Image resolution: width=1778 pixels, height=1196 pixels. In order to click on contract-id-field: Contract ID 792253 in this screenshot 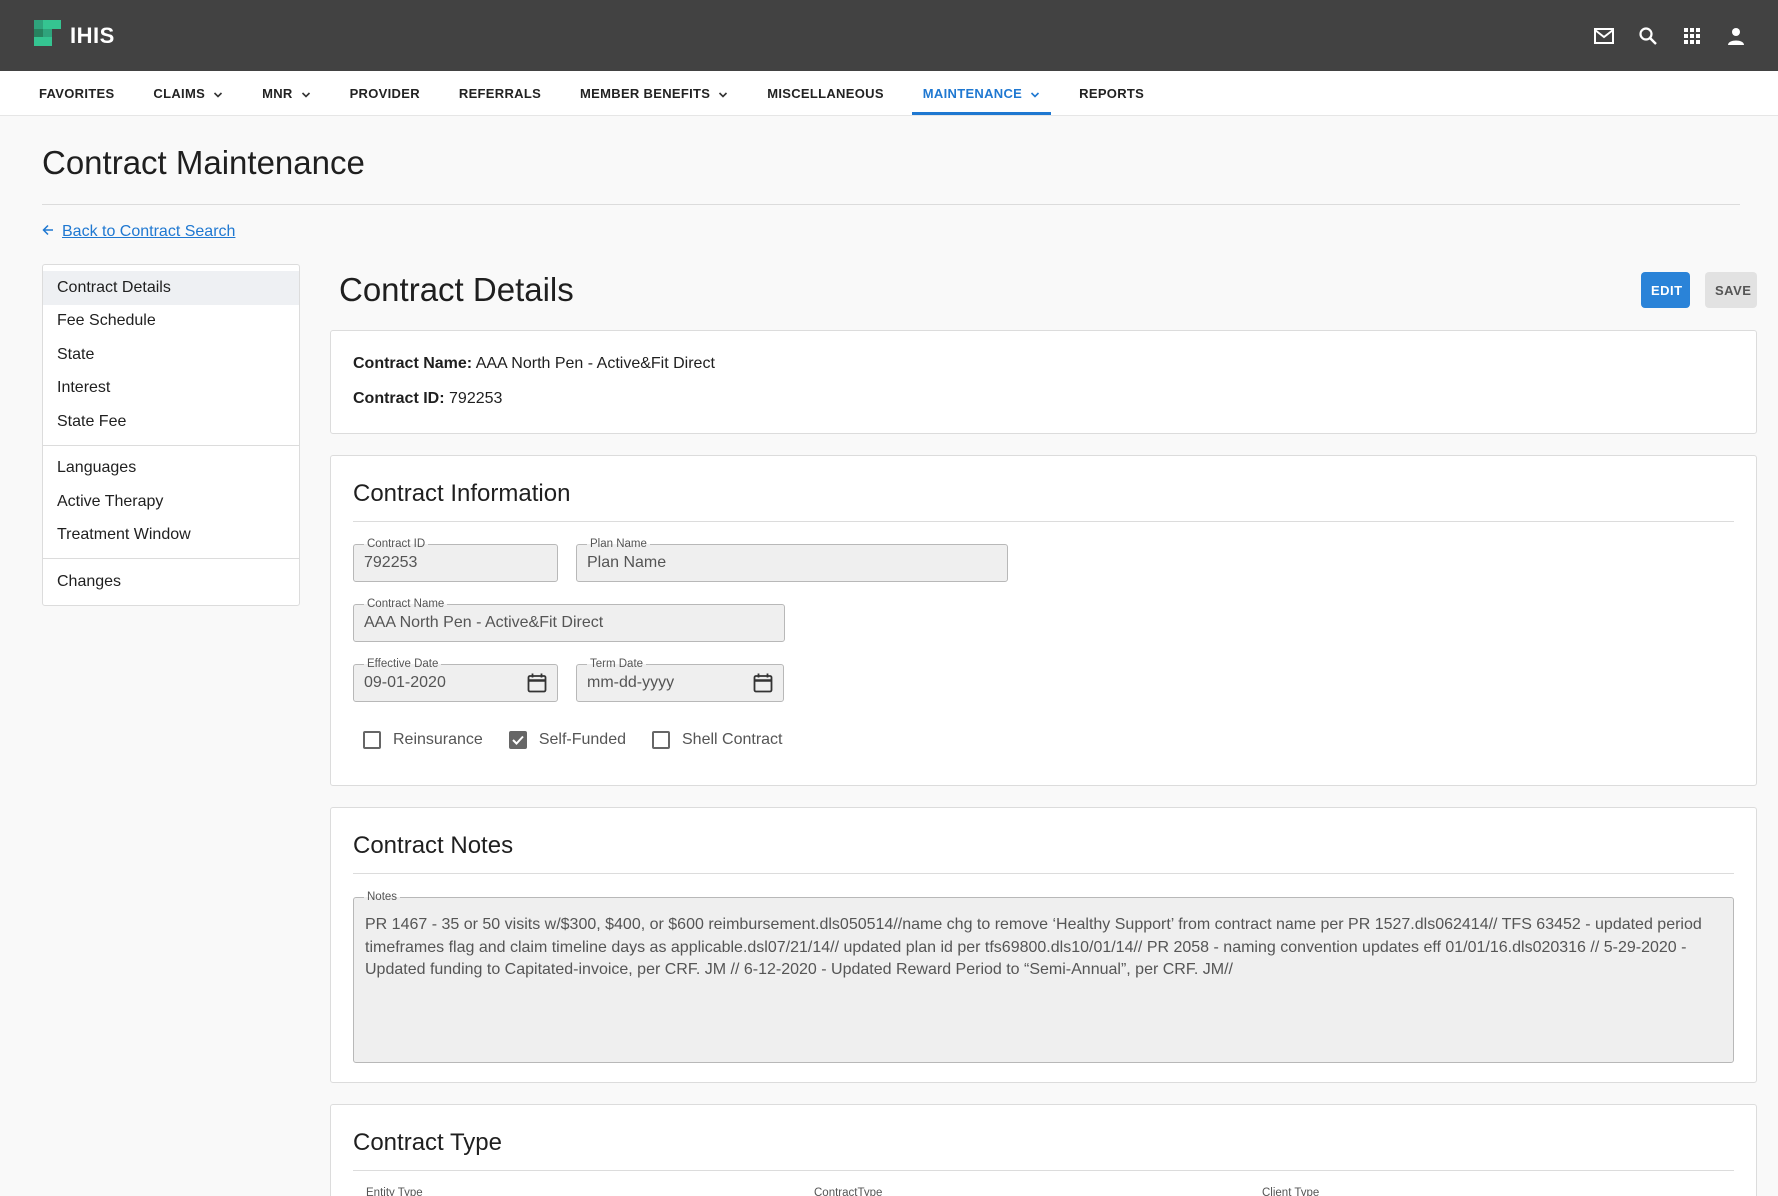, I will do `click(455, 559)`.